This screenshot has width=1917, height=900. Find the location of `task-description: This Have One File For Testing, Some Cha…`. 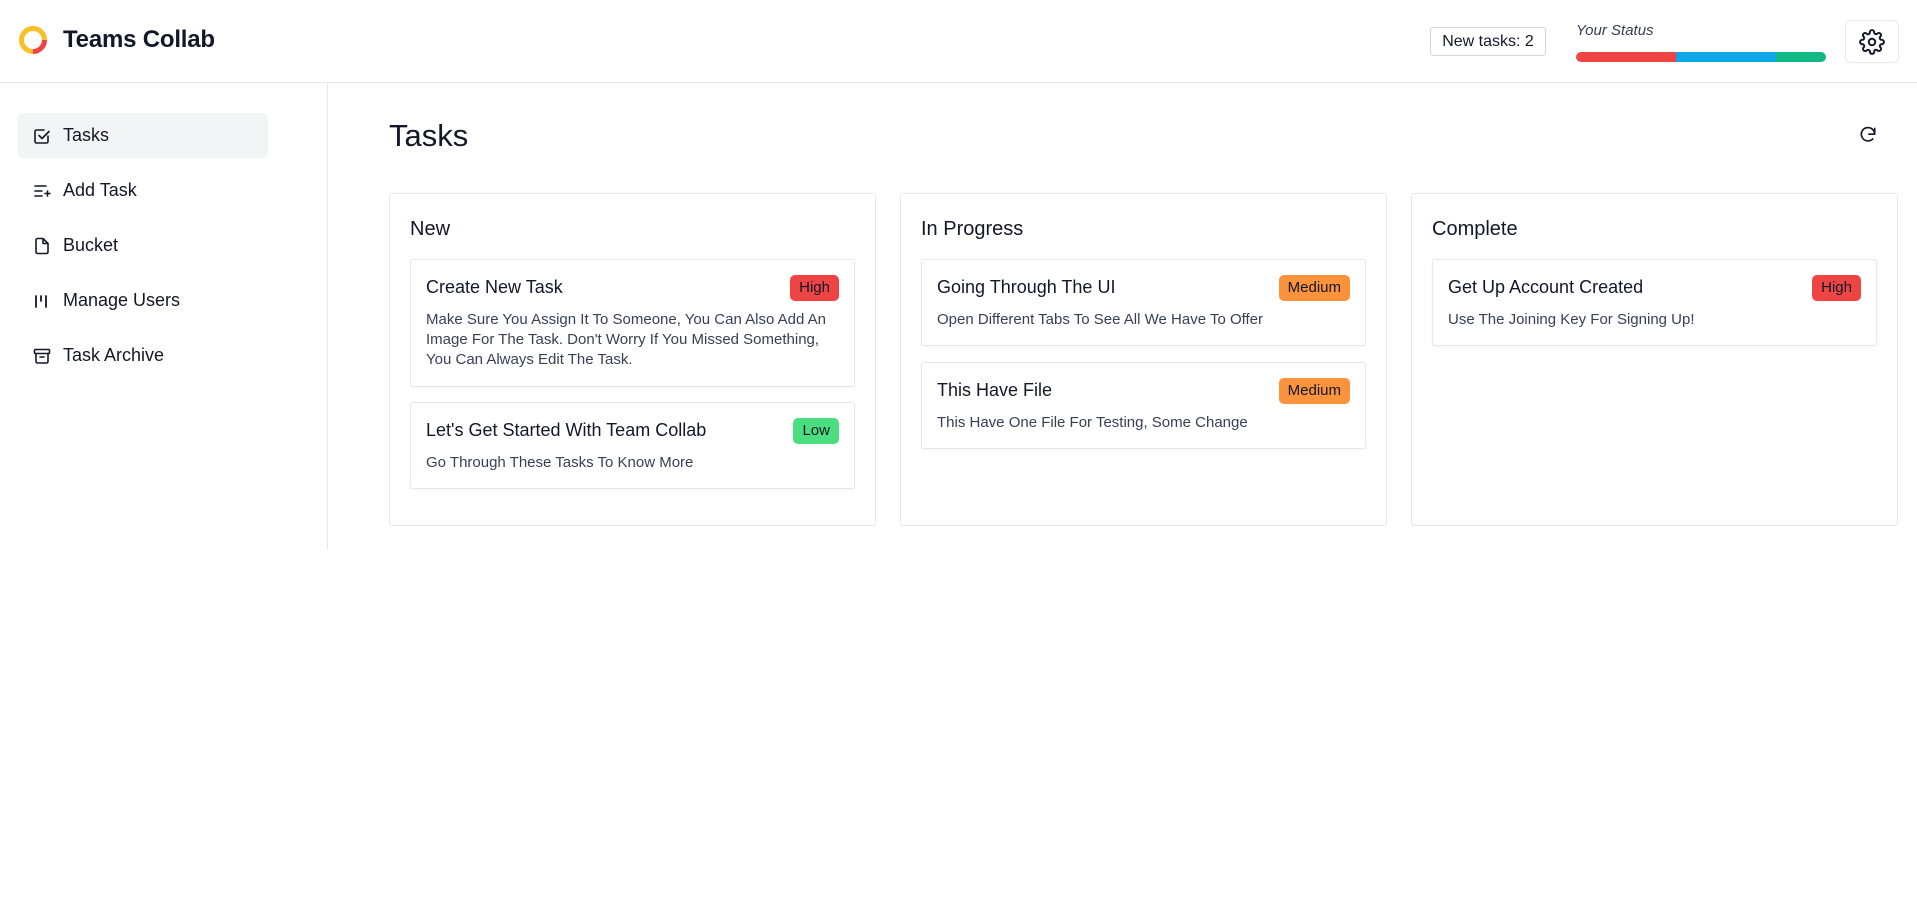

task-description: This Have One File For Testing, Some Cha… is located at coordinates (1092, 422).